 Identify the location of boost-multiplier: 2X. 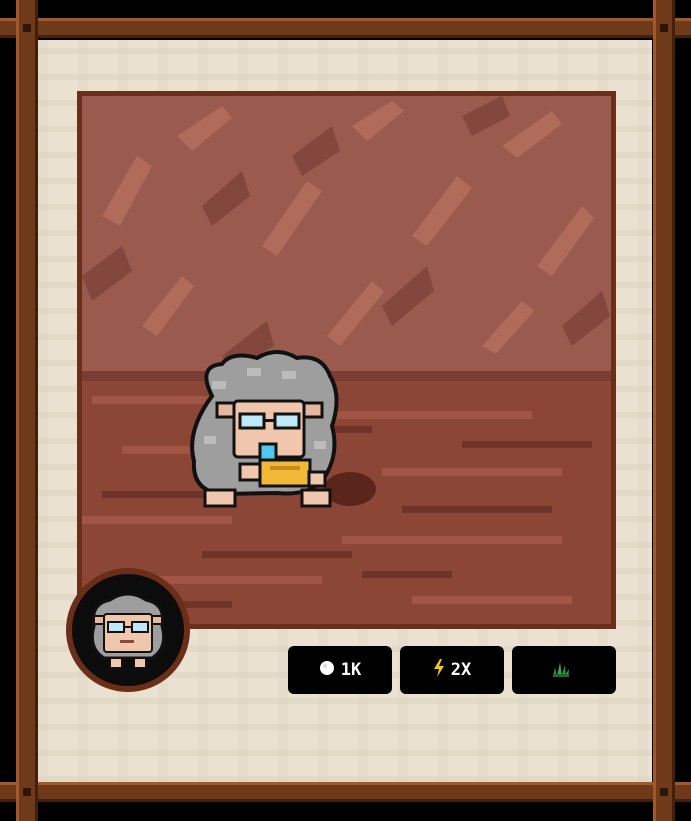
(452, 670).